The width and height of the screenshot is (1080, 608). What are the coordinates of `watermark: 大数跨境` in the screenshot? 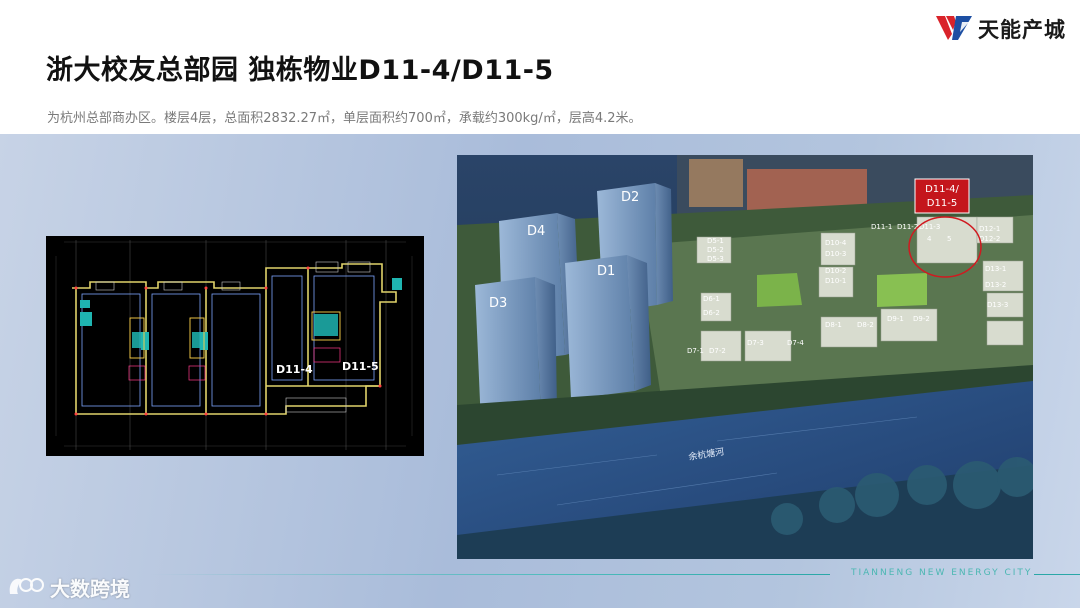 It's located at (68, 587).